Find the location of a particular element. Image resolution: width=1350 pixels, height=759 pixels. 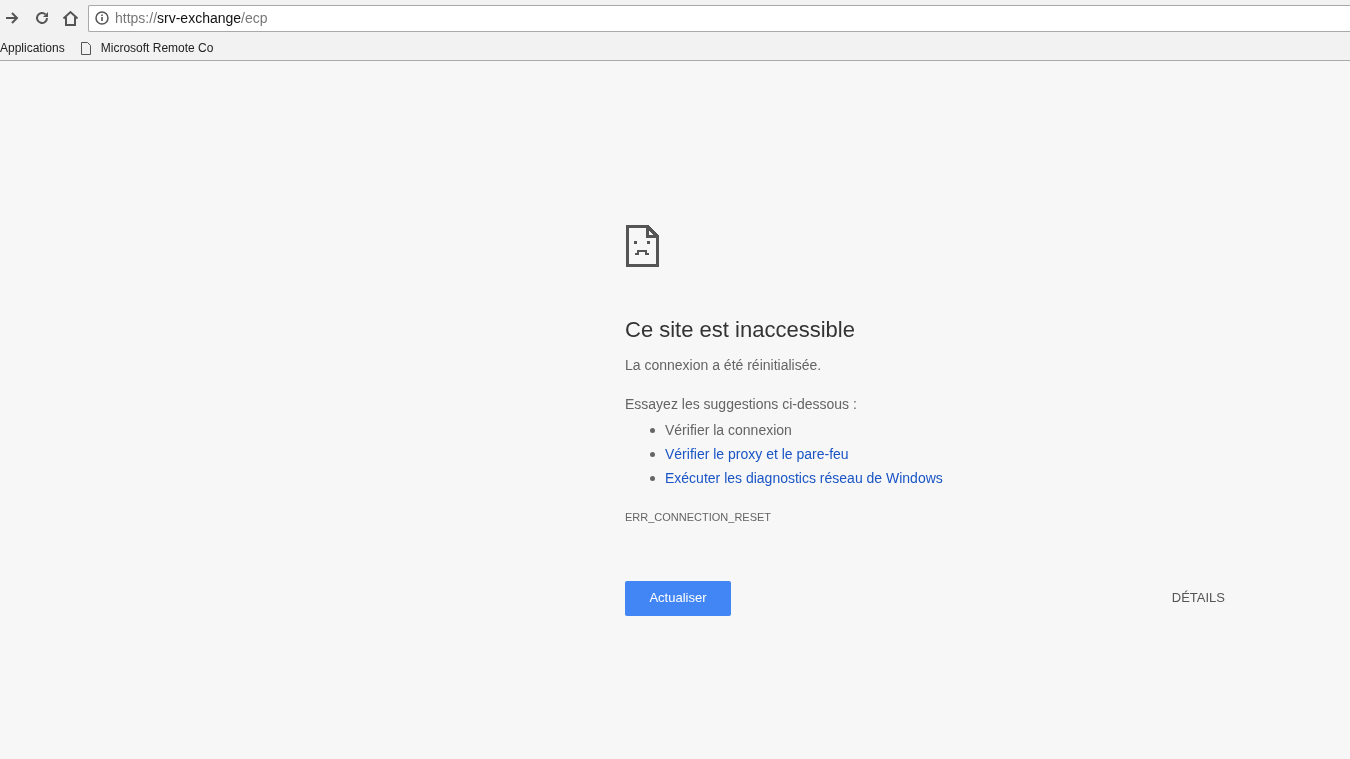

suggestion-link: Vérifier le proxy et le pare-feu is located at coordinates (757, 454).